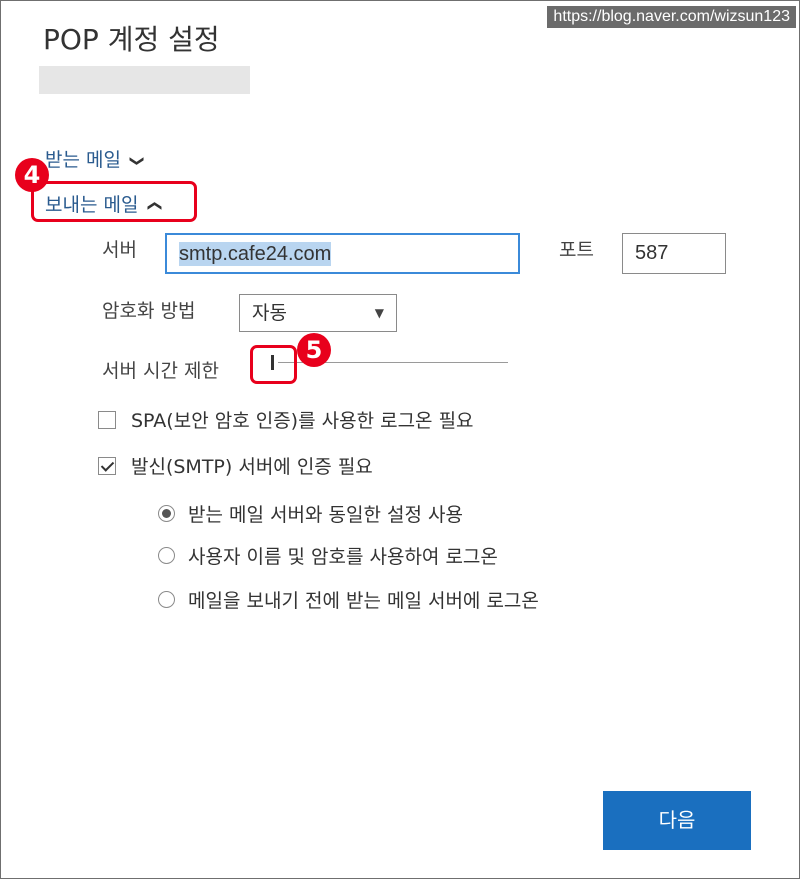 The height and width of the screenshot is (879, 800). Describe the element at coordinates (114, 201) in the screenshot. I see `annotation-box-outgoing` at that location.